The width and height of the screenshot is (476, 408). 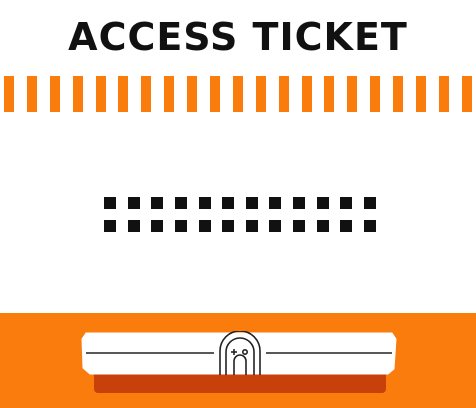 What do you see at coordinates (238, 37) in the screenshot?
I see `ticket-title: ACCESS TICKET` at bounding box center [238, 37].